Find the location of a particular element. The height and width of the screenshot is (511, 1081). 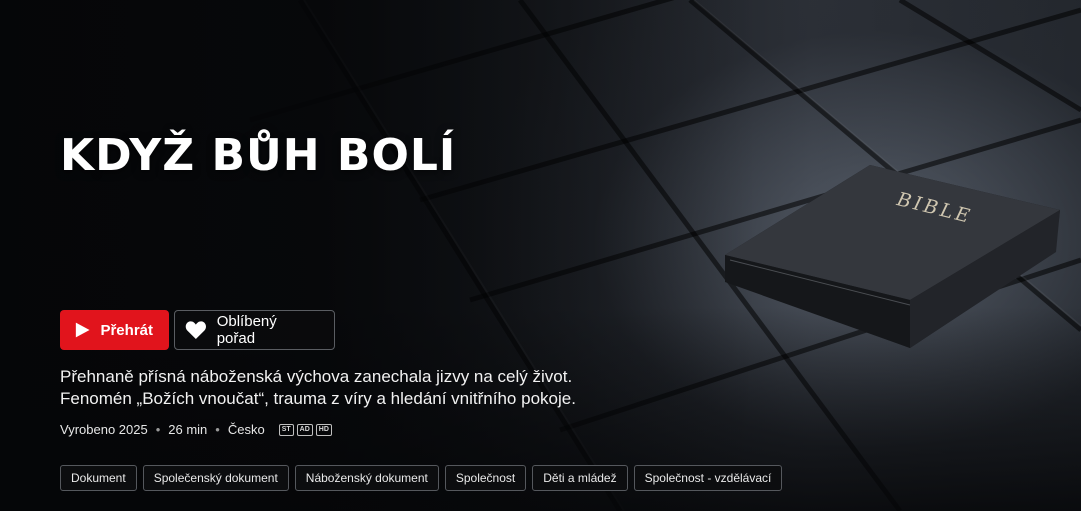

play-button: Přehrát is located at coordinates (114, 330).